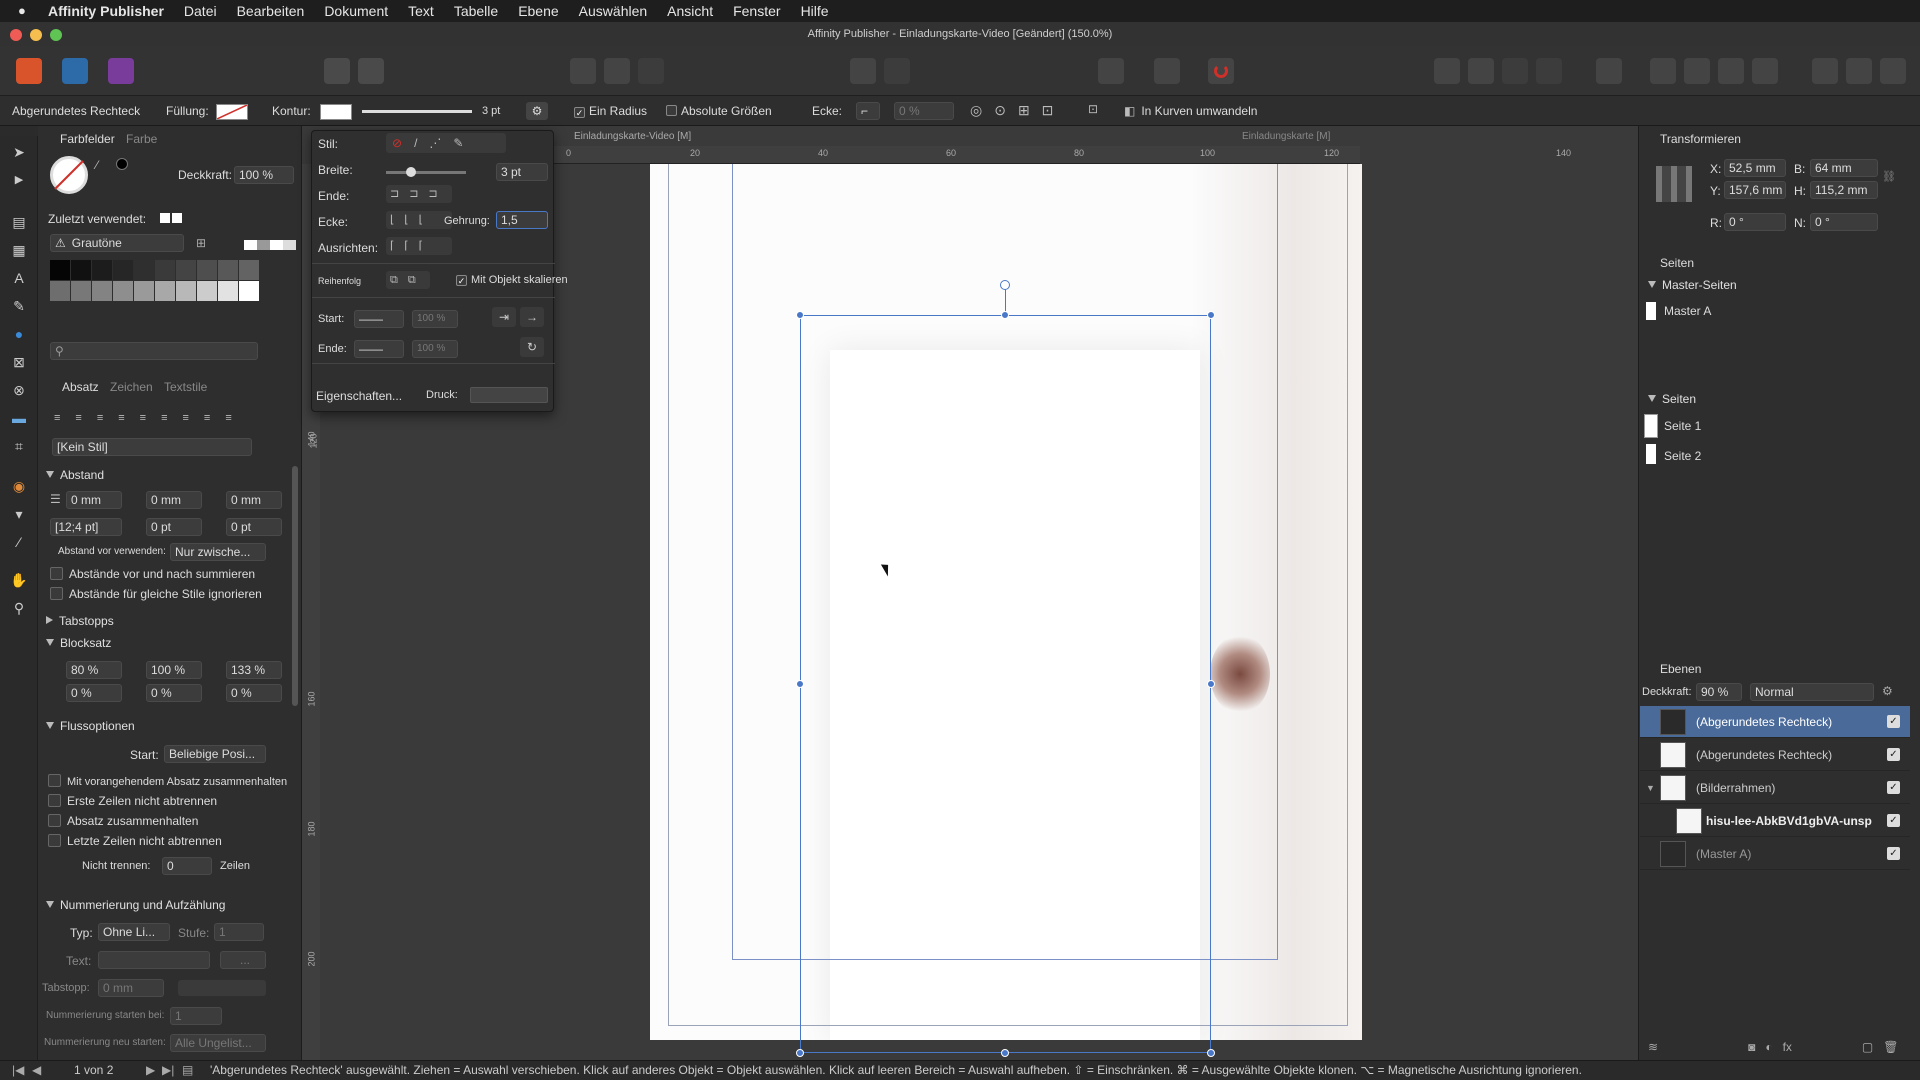 This screenshot has height=1080, width=1920. What do you see at coordinates (19, 180) in the screenshot?
I see `node-tool-icon: ▶` at bounding box center [19, 180].